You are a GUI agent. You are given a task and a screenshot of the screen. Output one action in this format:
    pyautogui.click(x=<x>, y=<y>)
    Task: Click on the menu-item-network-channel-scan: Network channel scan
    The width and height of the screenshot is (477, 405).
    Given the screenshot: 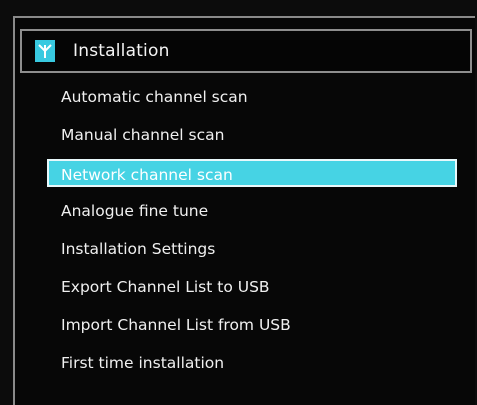 What is the action you would take?
    pyautogui.click(x=252, y=173)
    